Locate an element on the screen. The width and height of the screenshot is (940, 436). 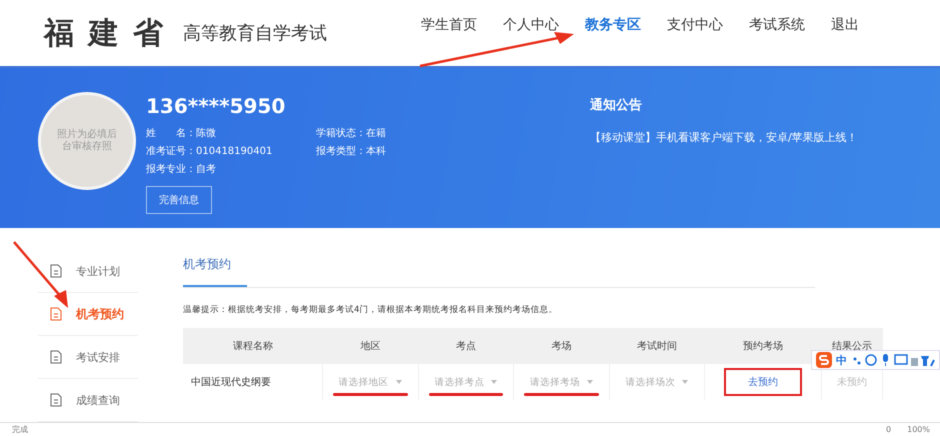
notice-title: 通知公告 is located at coordinates (616, 105).